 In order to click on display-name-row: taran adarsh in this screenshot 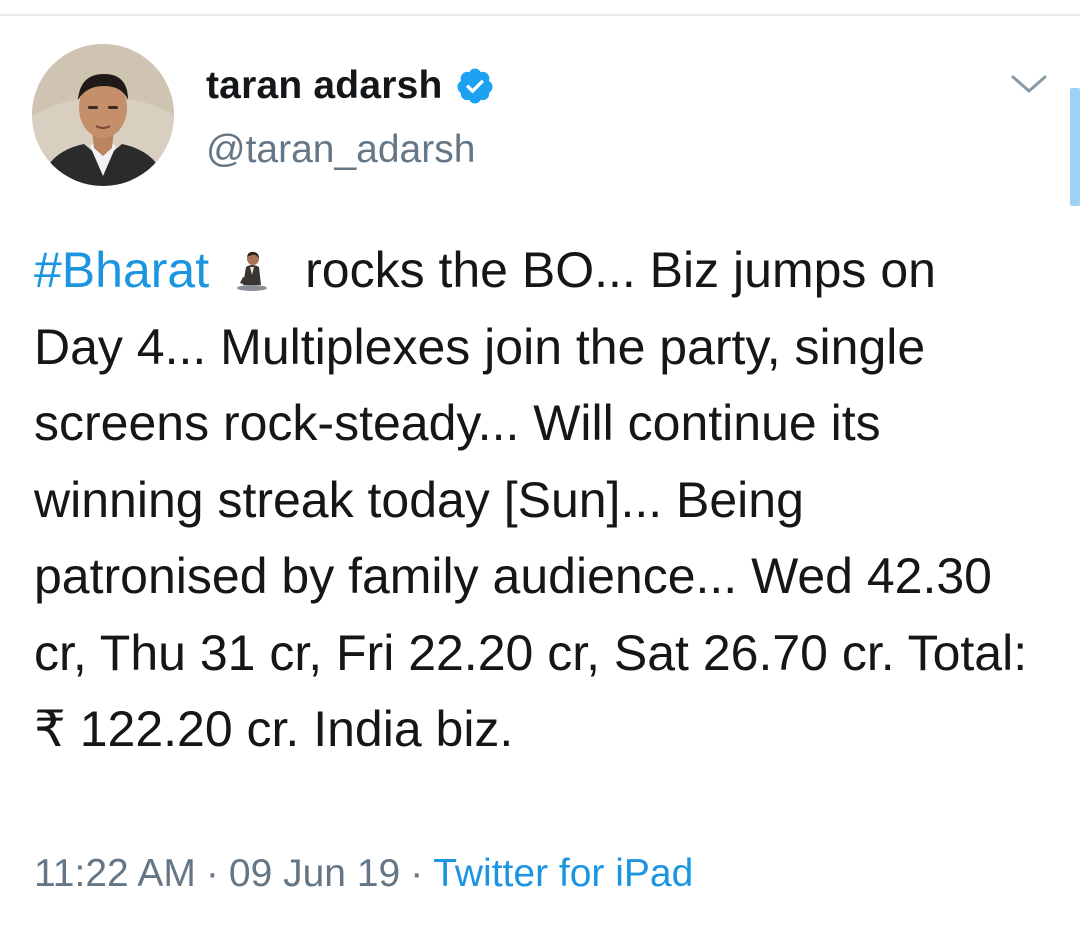, I will do `click(350, 86)`.